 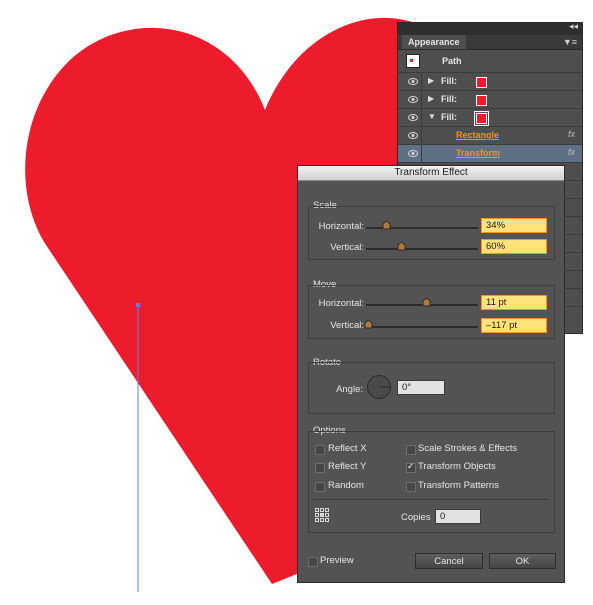 I want to click on scale-vertical-slider-thumb, so click(x=401, y=246).